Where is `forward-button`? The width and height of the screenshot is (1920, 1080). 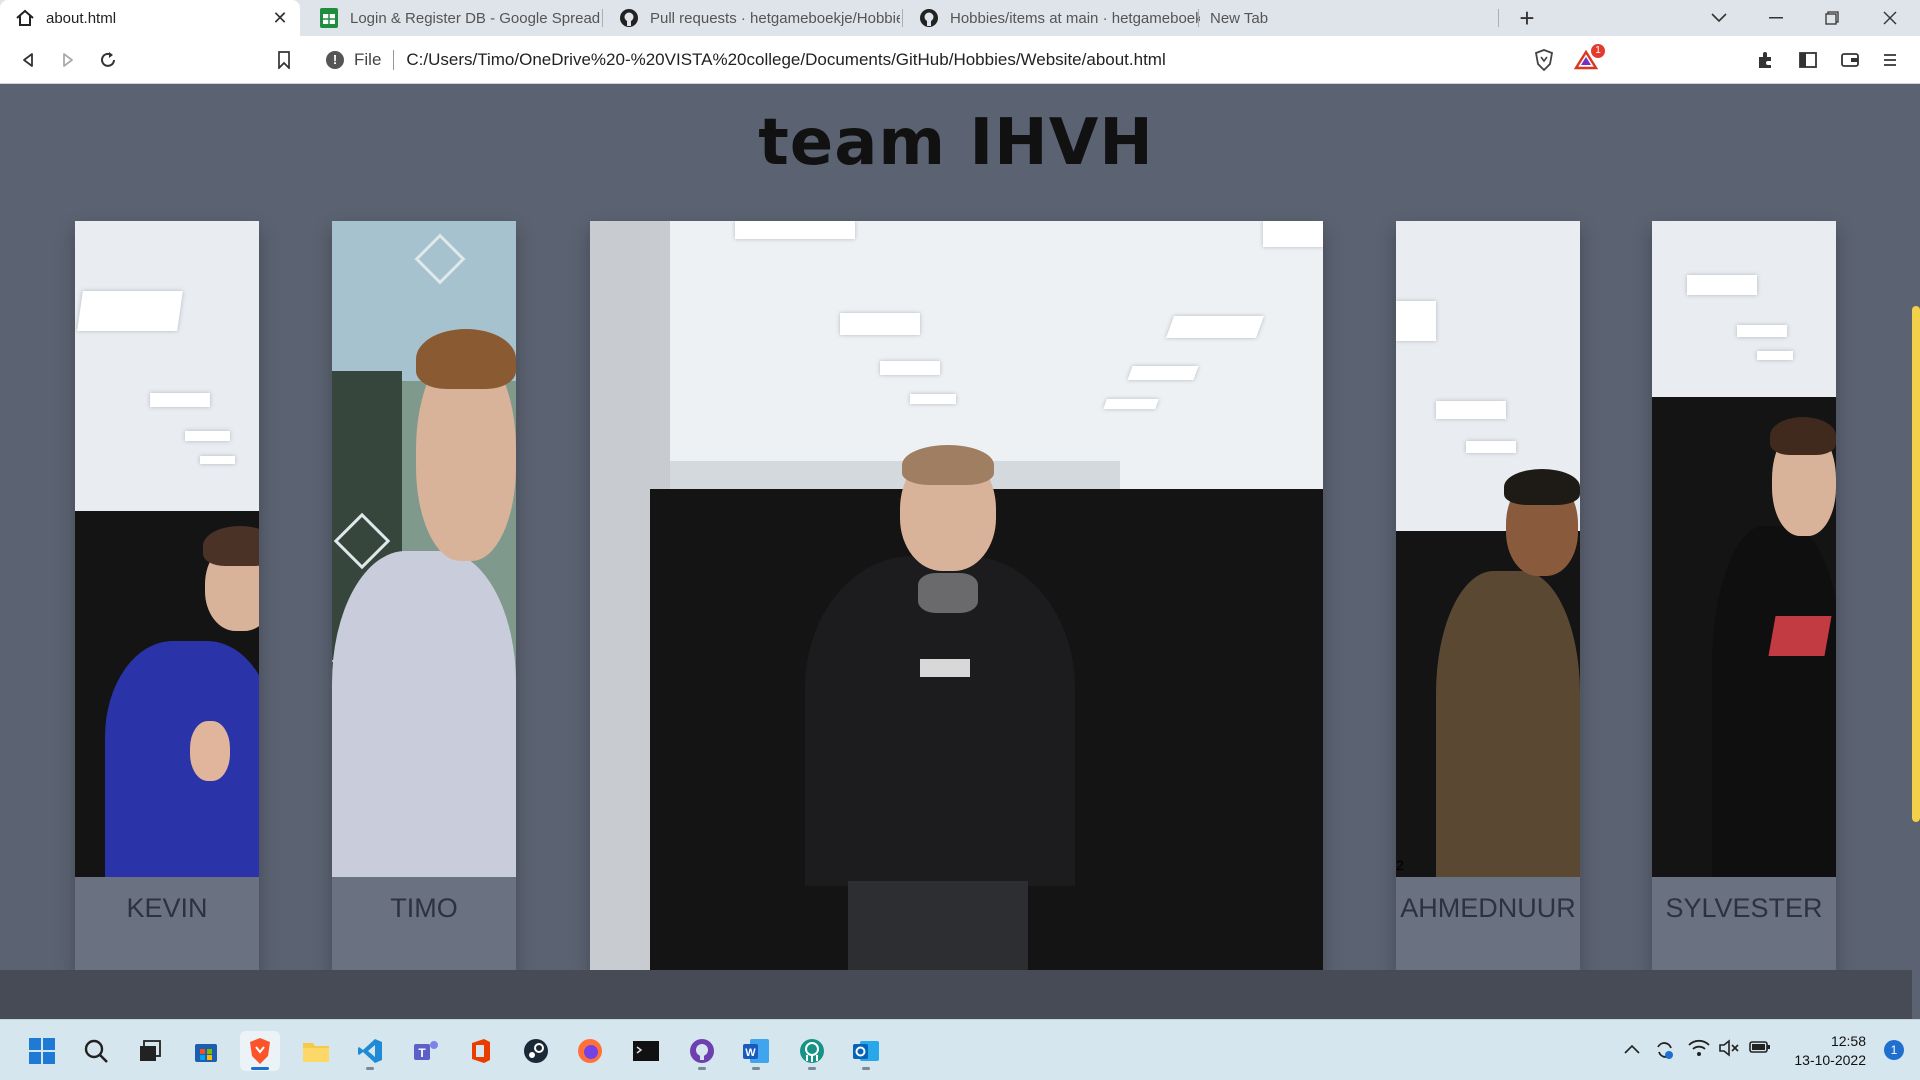
forward-button is located at coordinates (68, 60).